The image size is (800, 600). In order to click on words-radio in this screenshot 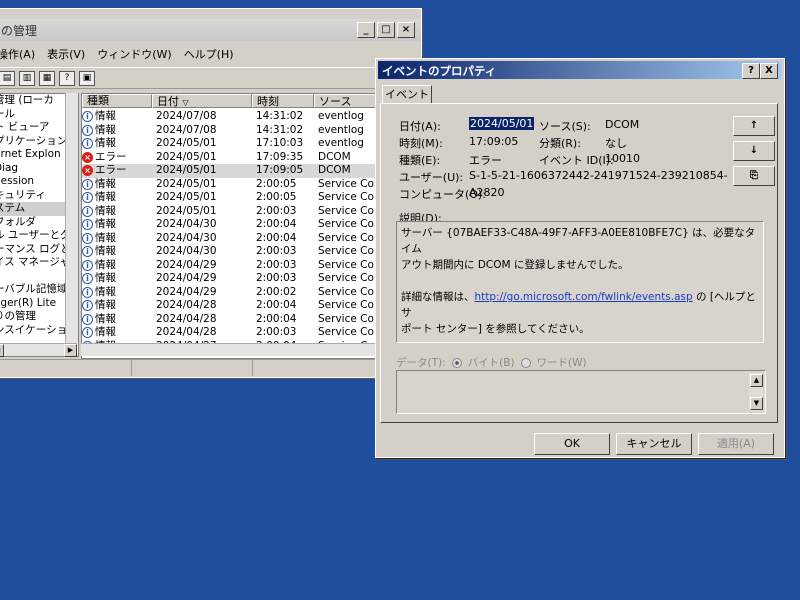, I will do `click(525, 362)`.